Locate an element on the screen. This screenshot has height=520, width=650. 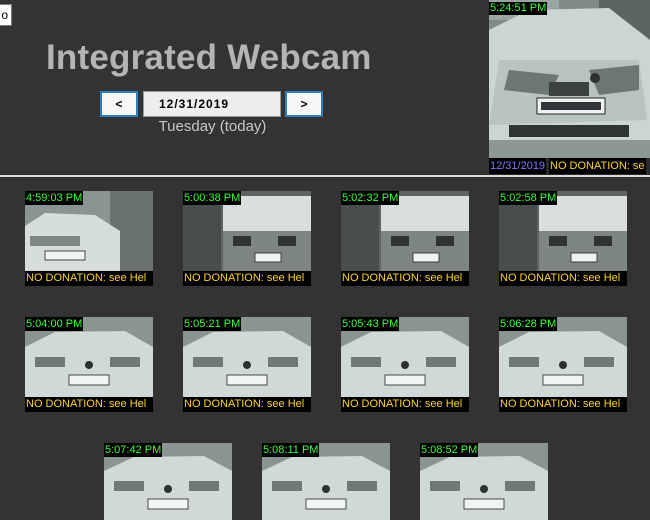
snapshot-timestamp: 5:00:38 PM is located at coordinates (212, 198).